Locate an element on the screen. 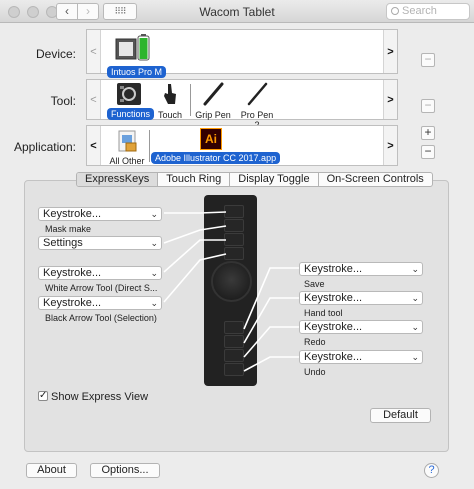 This screenshot has width=474, height=489. touch-label: Touch is located at coordinates (170, 115).